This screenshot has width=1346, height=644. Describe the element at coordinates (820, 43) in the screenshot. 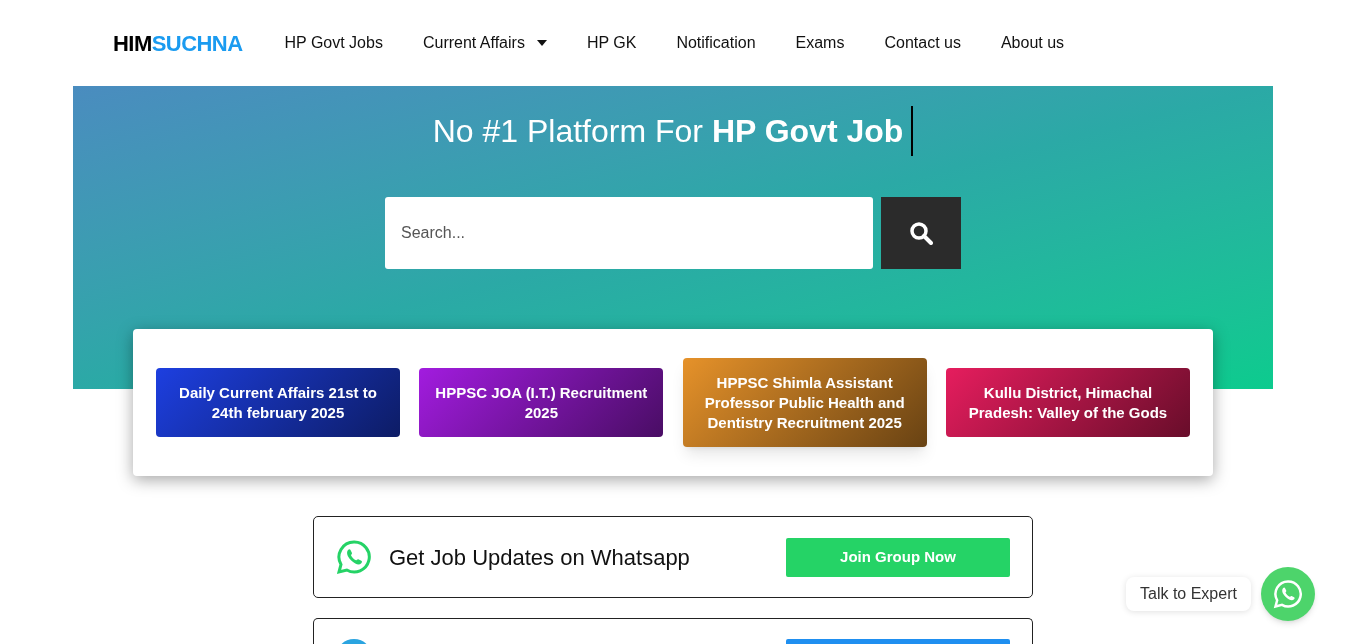

I see `nav-link: Exams` at that location.